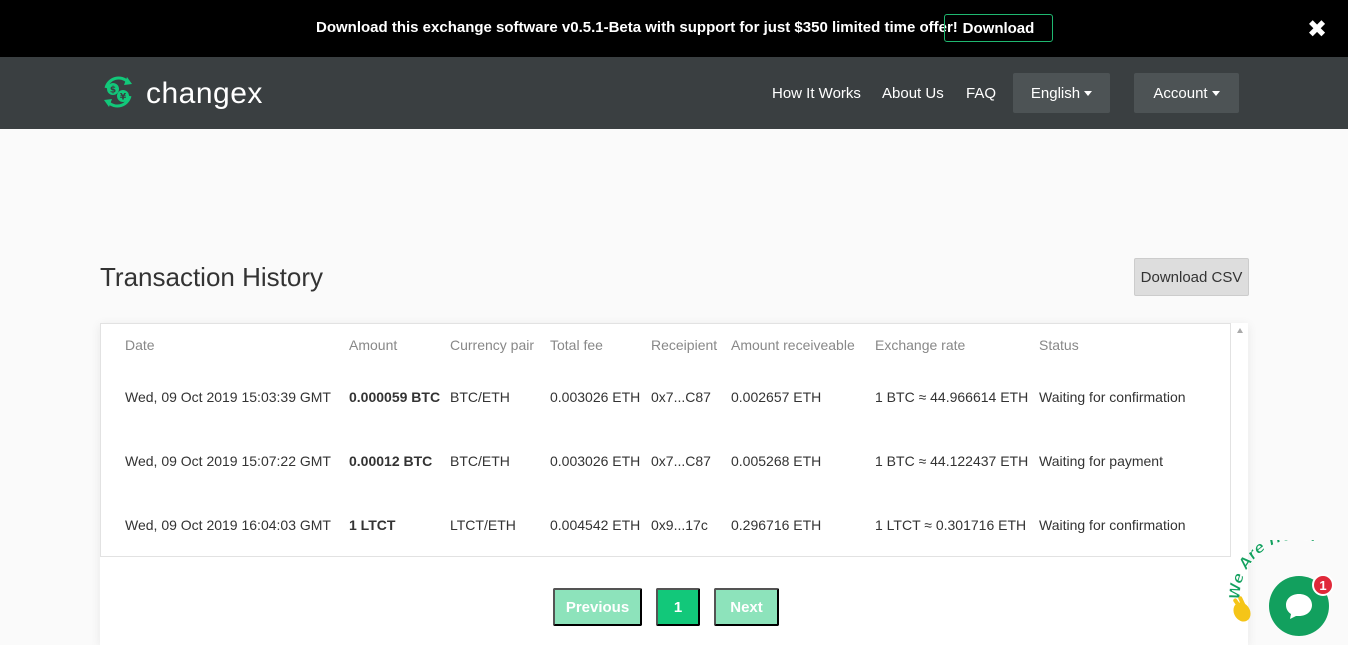 The image size is (1348, 645). What do you see at coordinates (951, 525) in the screenshot?
I see `cell-exchange-rate: 1 LTCT ≈ 0.301716 ETH` at bounding box center [951, 525].